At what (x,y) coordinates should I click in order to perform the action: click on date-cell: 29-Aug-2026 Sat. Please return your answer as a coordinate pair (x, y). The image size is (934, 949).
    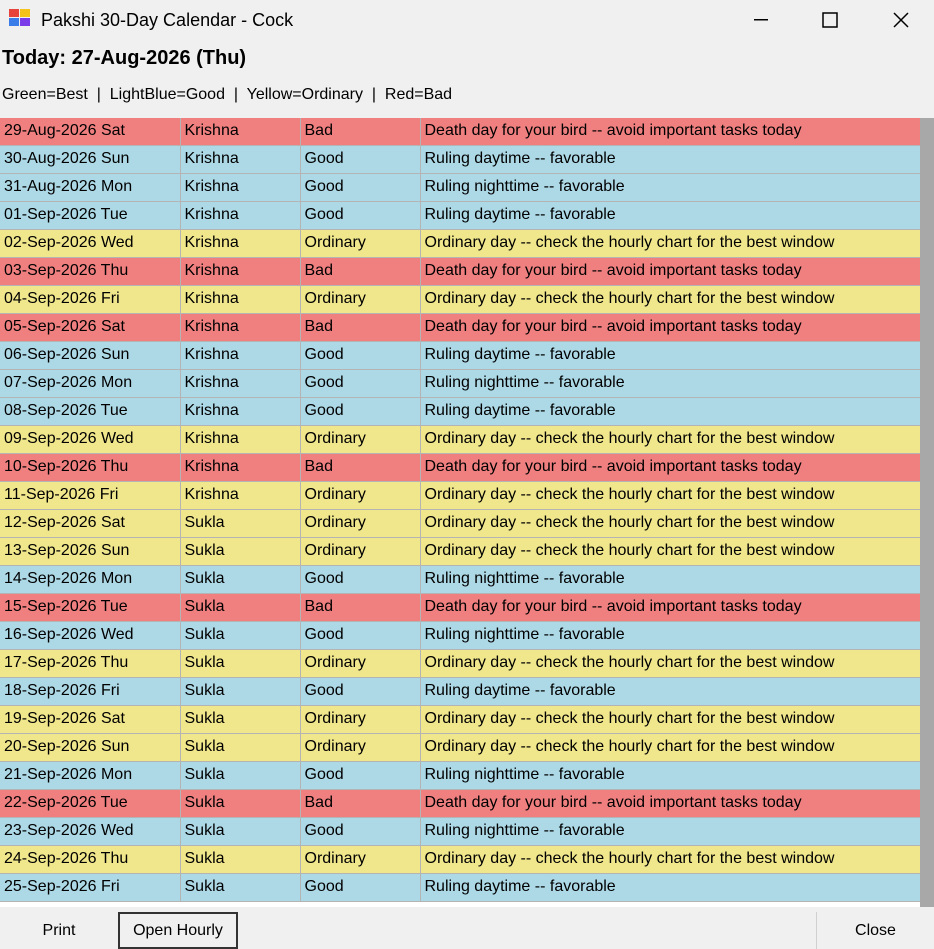
    Looking at the image, I should click on (90, 132).